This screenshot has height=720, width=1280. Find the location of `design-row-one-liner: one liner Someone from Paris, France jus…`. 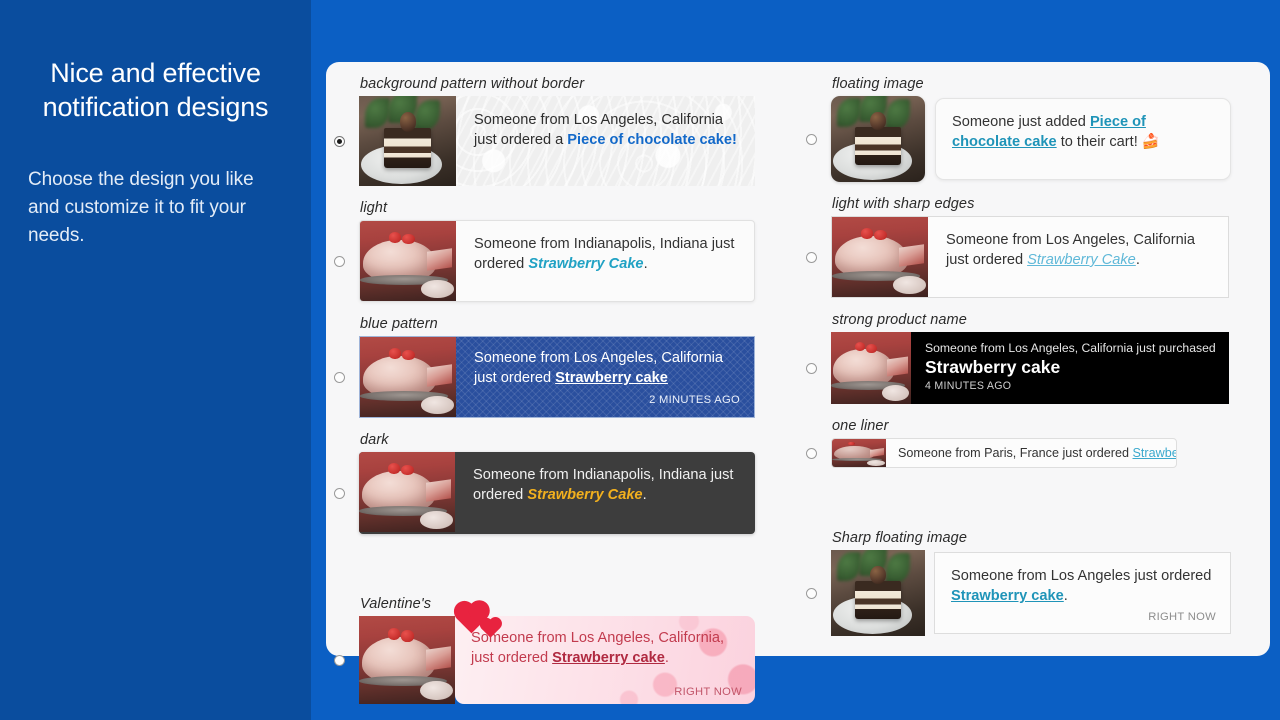

design-row-one-liner: one liner Someone from Paris, France jus… is located at coordinates (1038, 443).